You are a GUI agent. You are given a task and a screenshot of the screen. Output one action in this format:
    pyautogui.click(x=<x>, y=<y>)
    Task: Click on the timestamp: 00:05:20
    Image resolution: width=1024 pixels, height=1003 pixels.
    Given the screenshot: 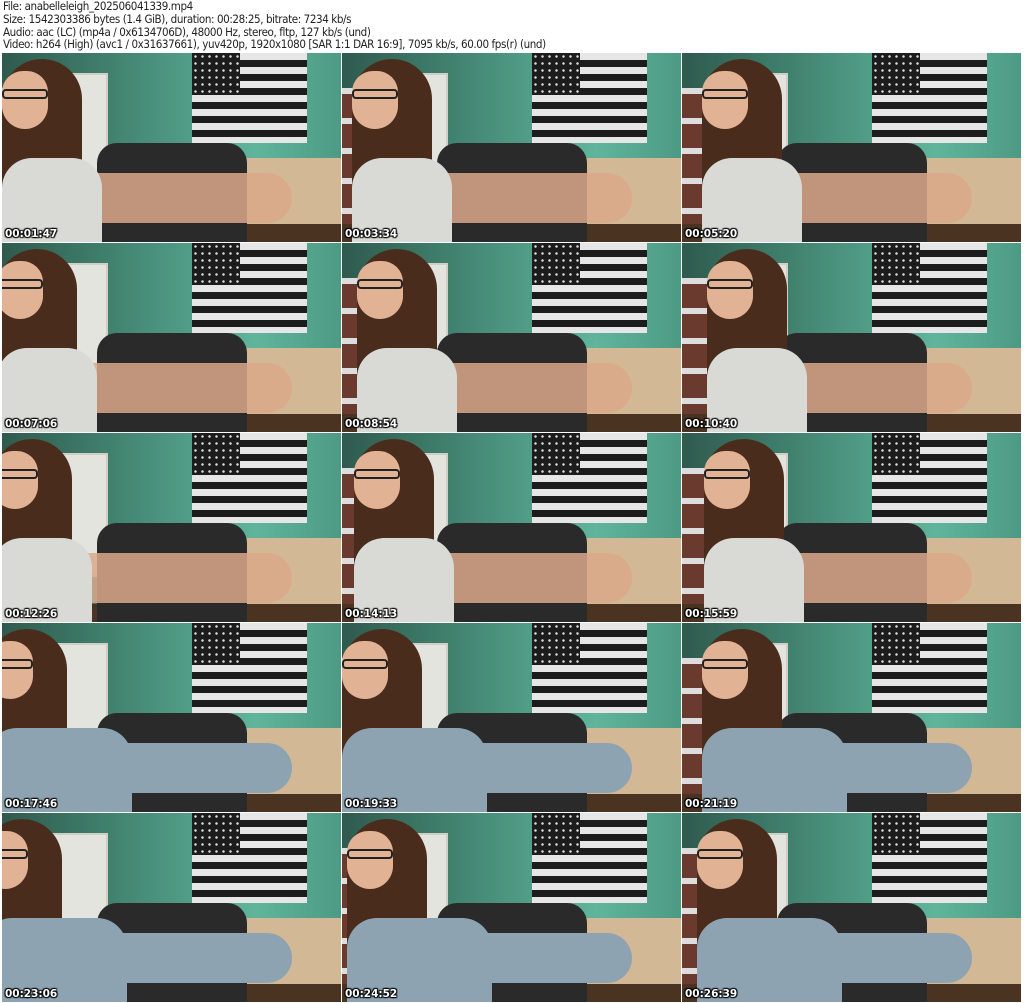 What is the action you would take?
    pyautogui.click(x=711, y=234)
    